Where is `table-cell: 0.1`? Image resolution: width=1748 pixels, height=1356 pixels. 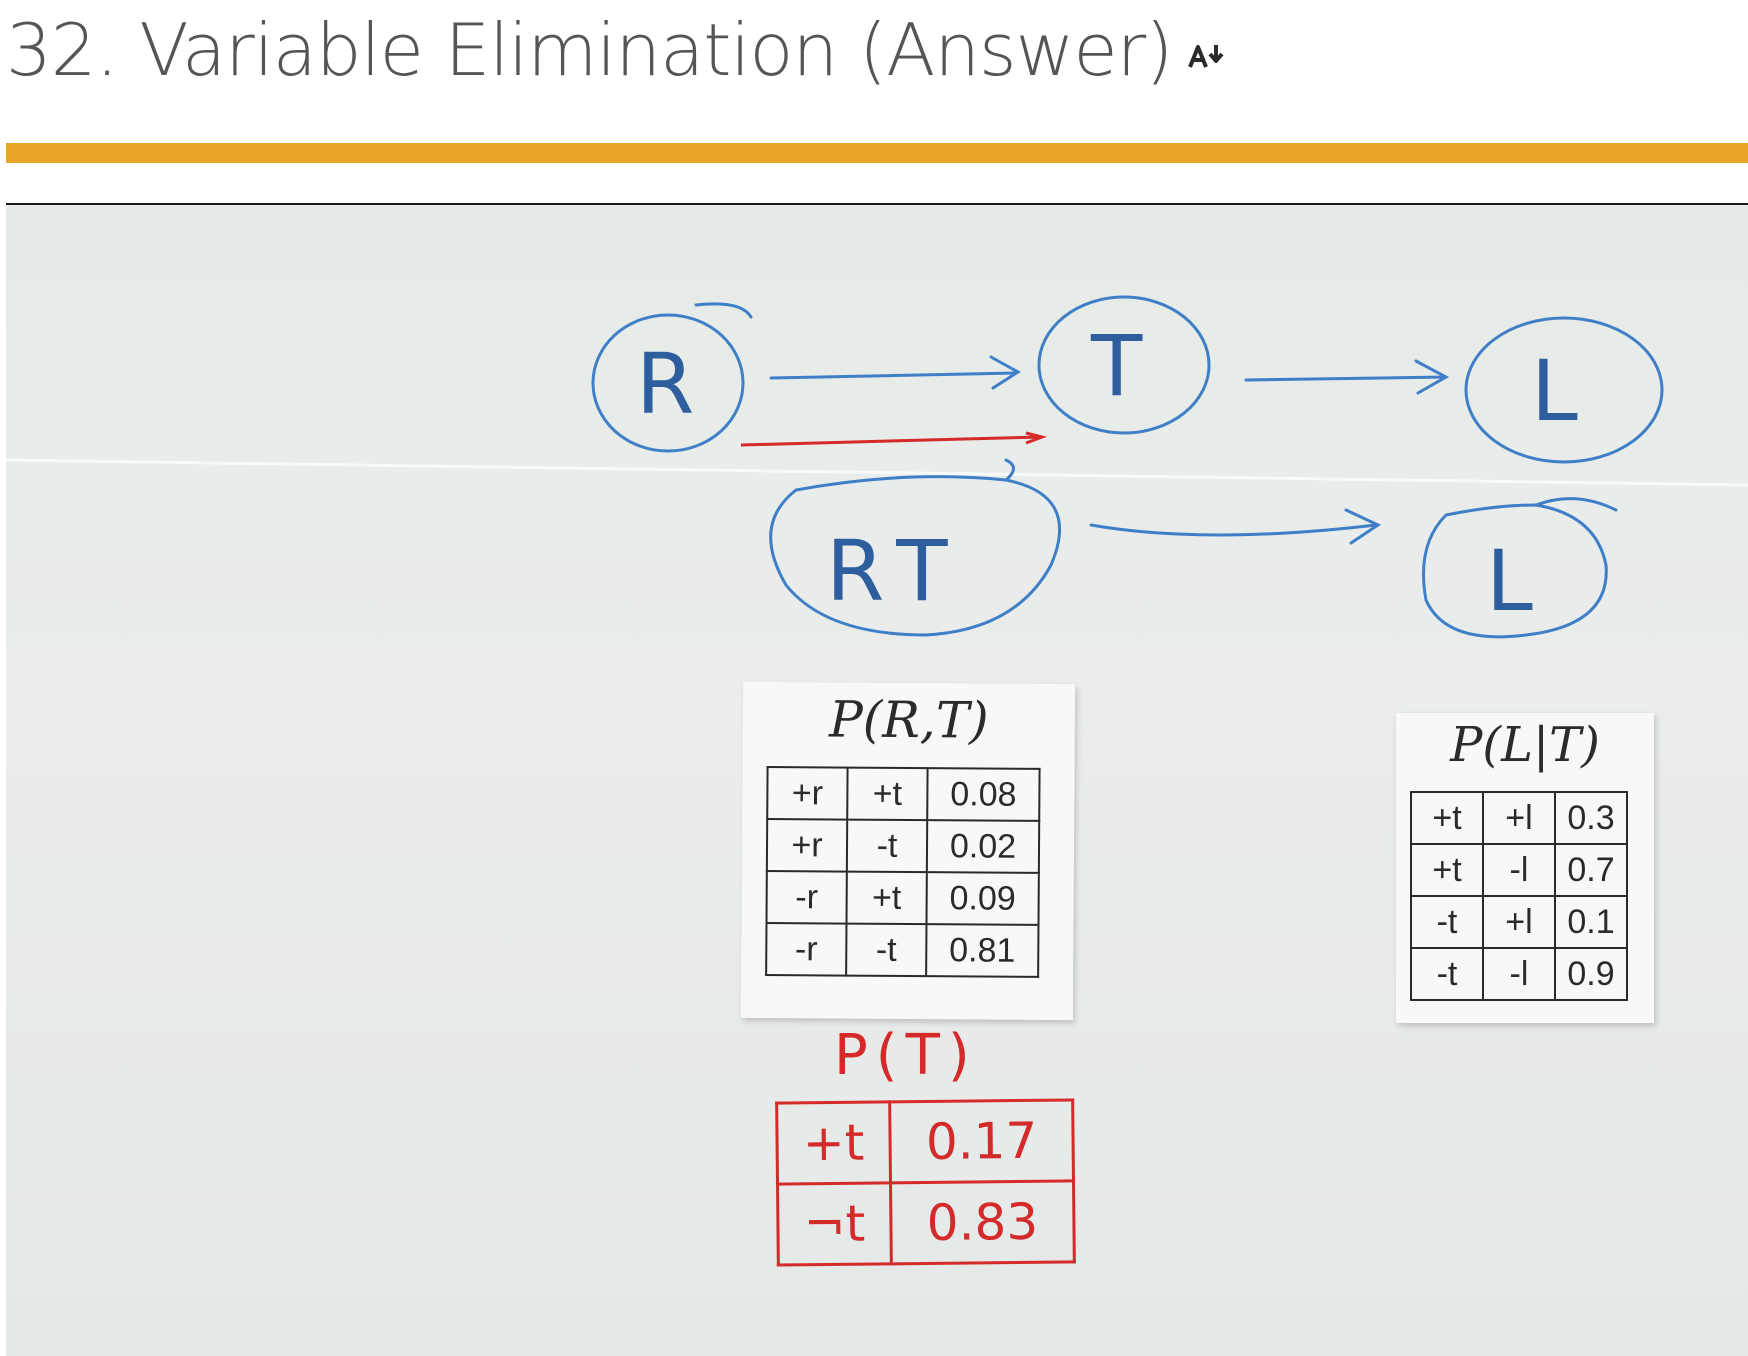
table-cell: 0.1 is located at coordinates (1591, 922).